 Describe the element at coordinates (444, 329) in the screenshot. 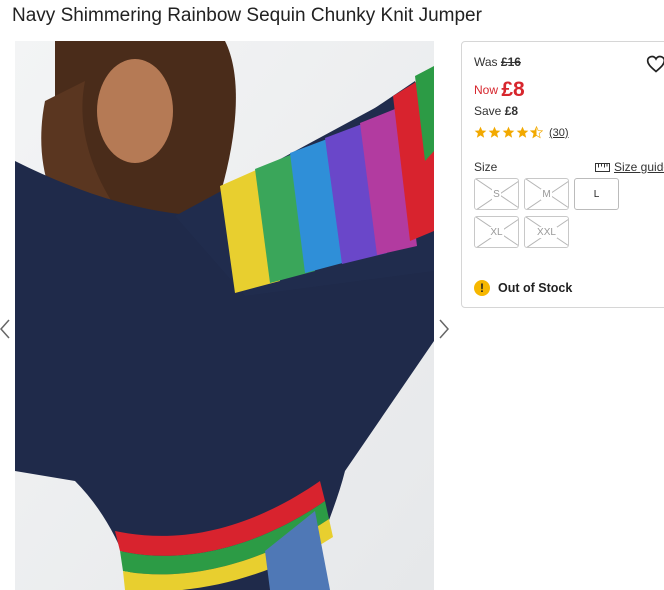

I see `chevron-right-icon` at that location.